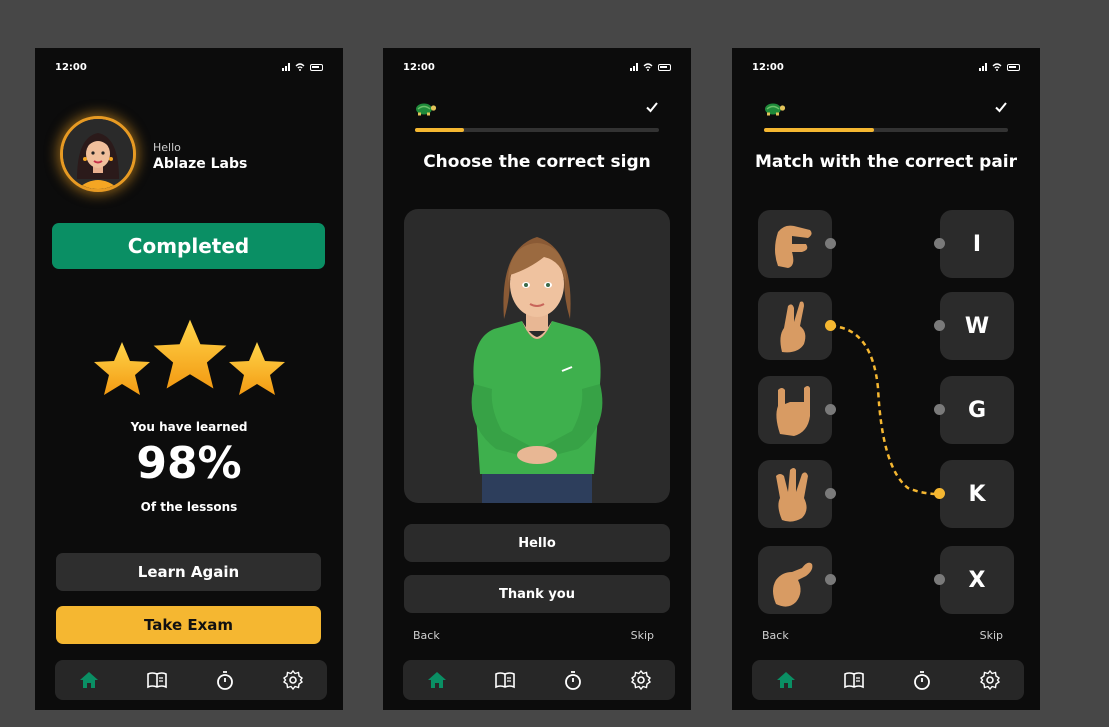 This screenshot has height=727, width=1109. I want to click on sign-video, so click(537, 356).